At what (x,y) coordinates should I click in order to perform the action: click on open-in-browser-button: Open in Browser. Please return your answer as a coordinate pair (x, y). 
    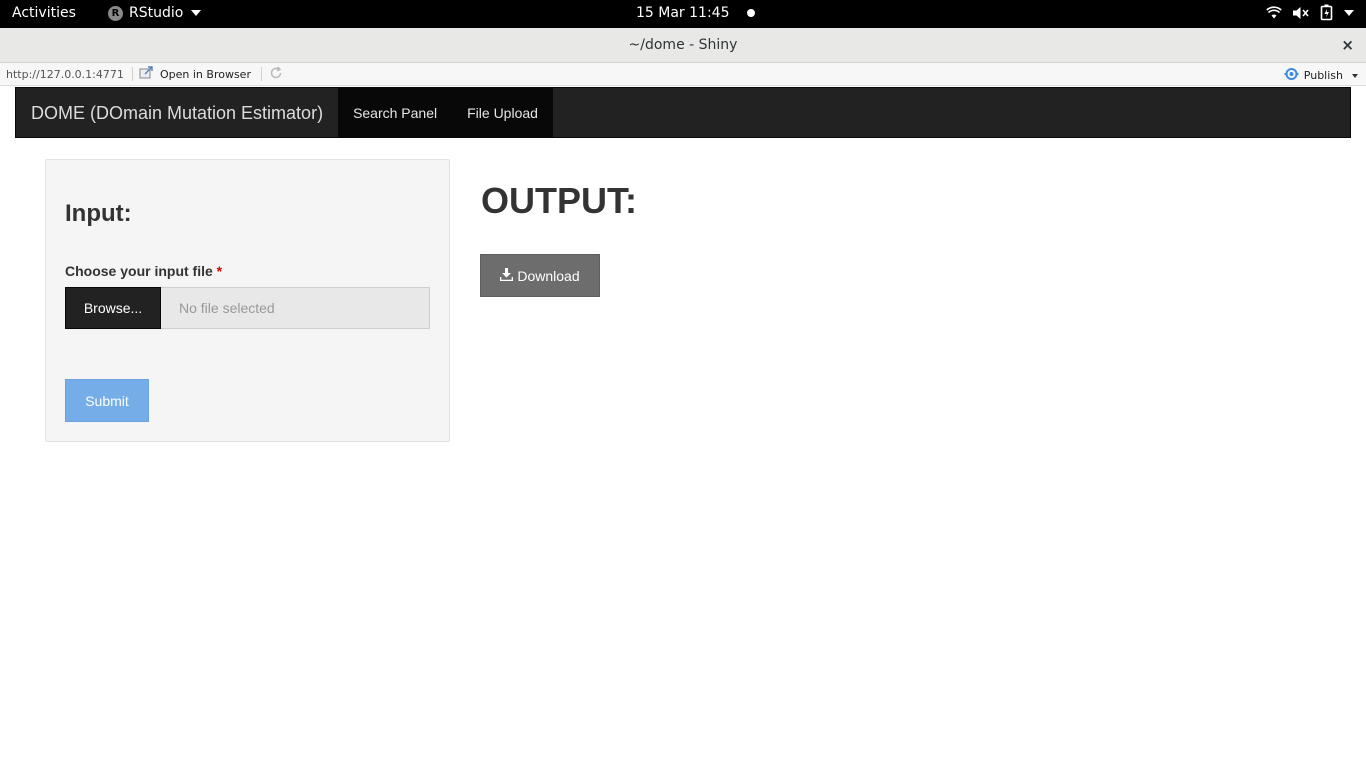
    Looking at the image, I should click on (195, 74).